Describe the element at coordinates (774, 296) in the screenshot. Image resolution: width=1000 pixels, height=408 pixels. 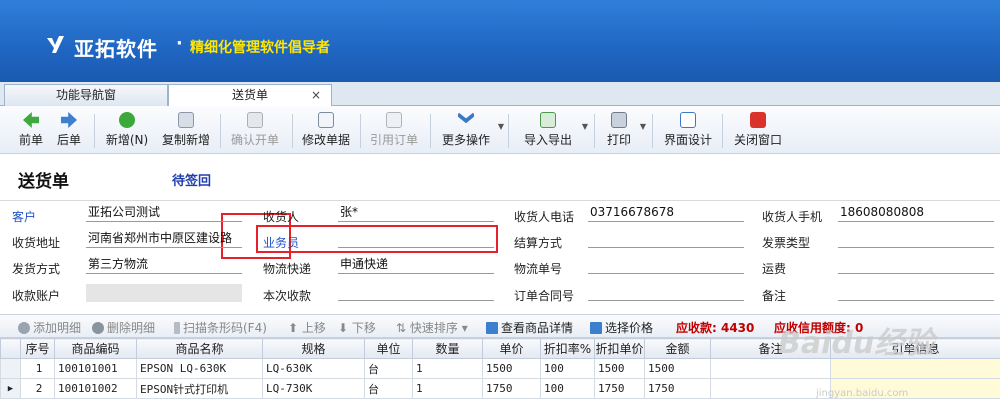
I see `remark-label: 备注` at that location.